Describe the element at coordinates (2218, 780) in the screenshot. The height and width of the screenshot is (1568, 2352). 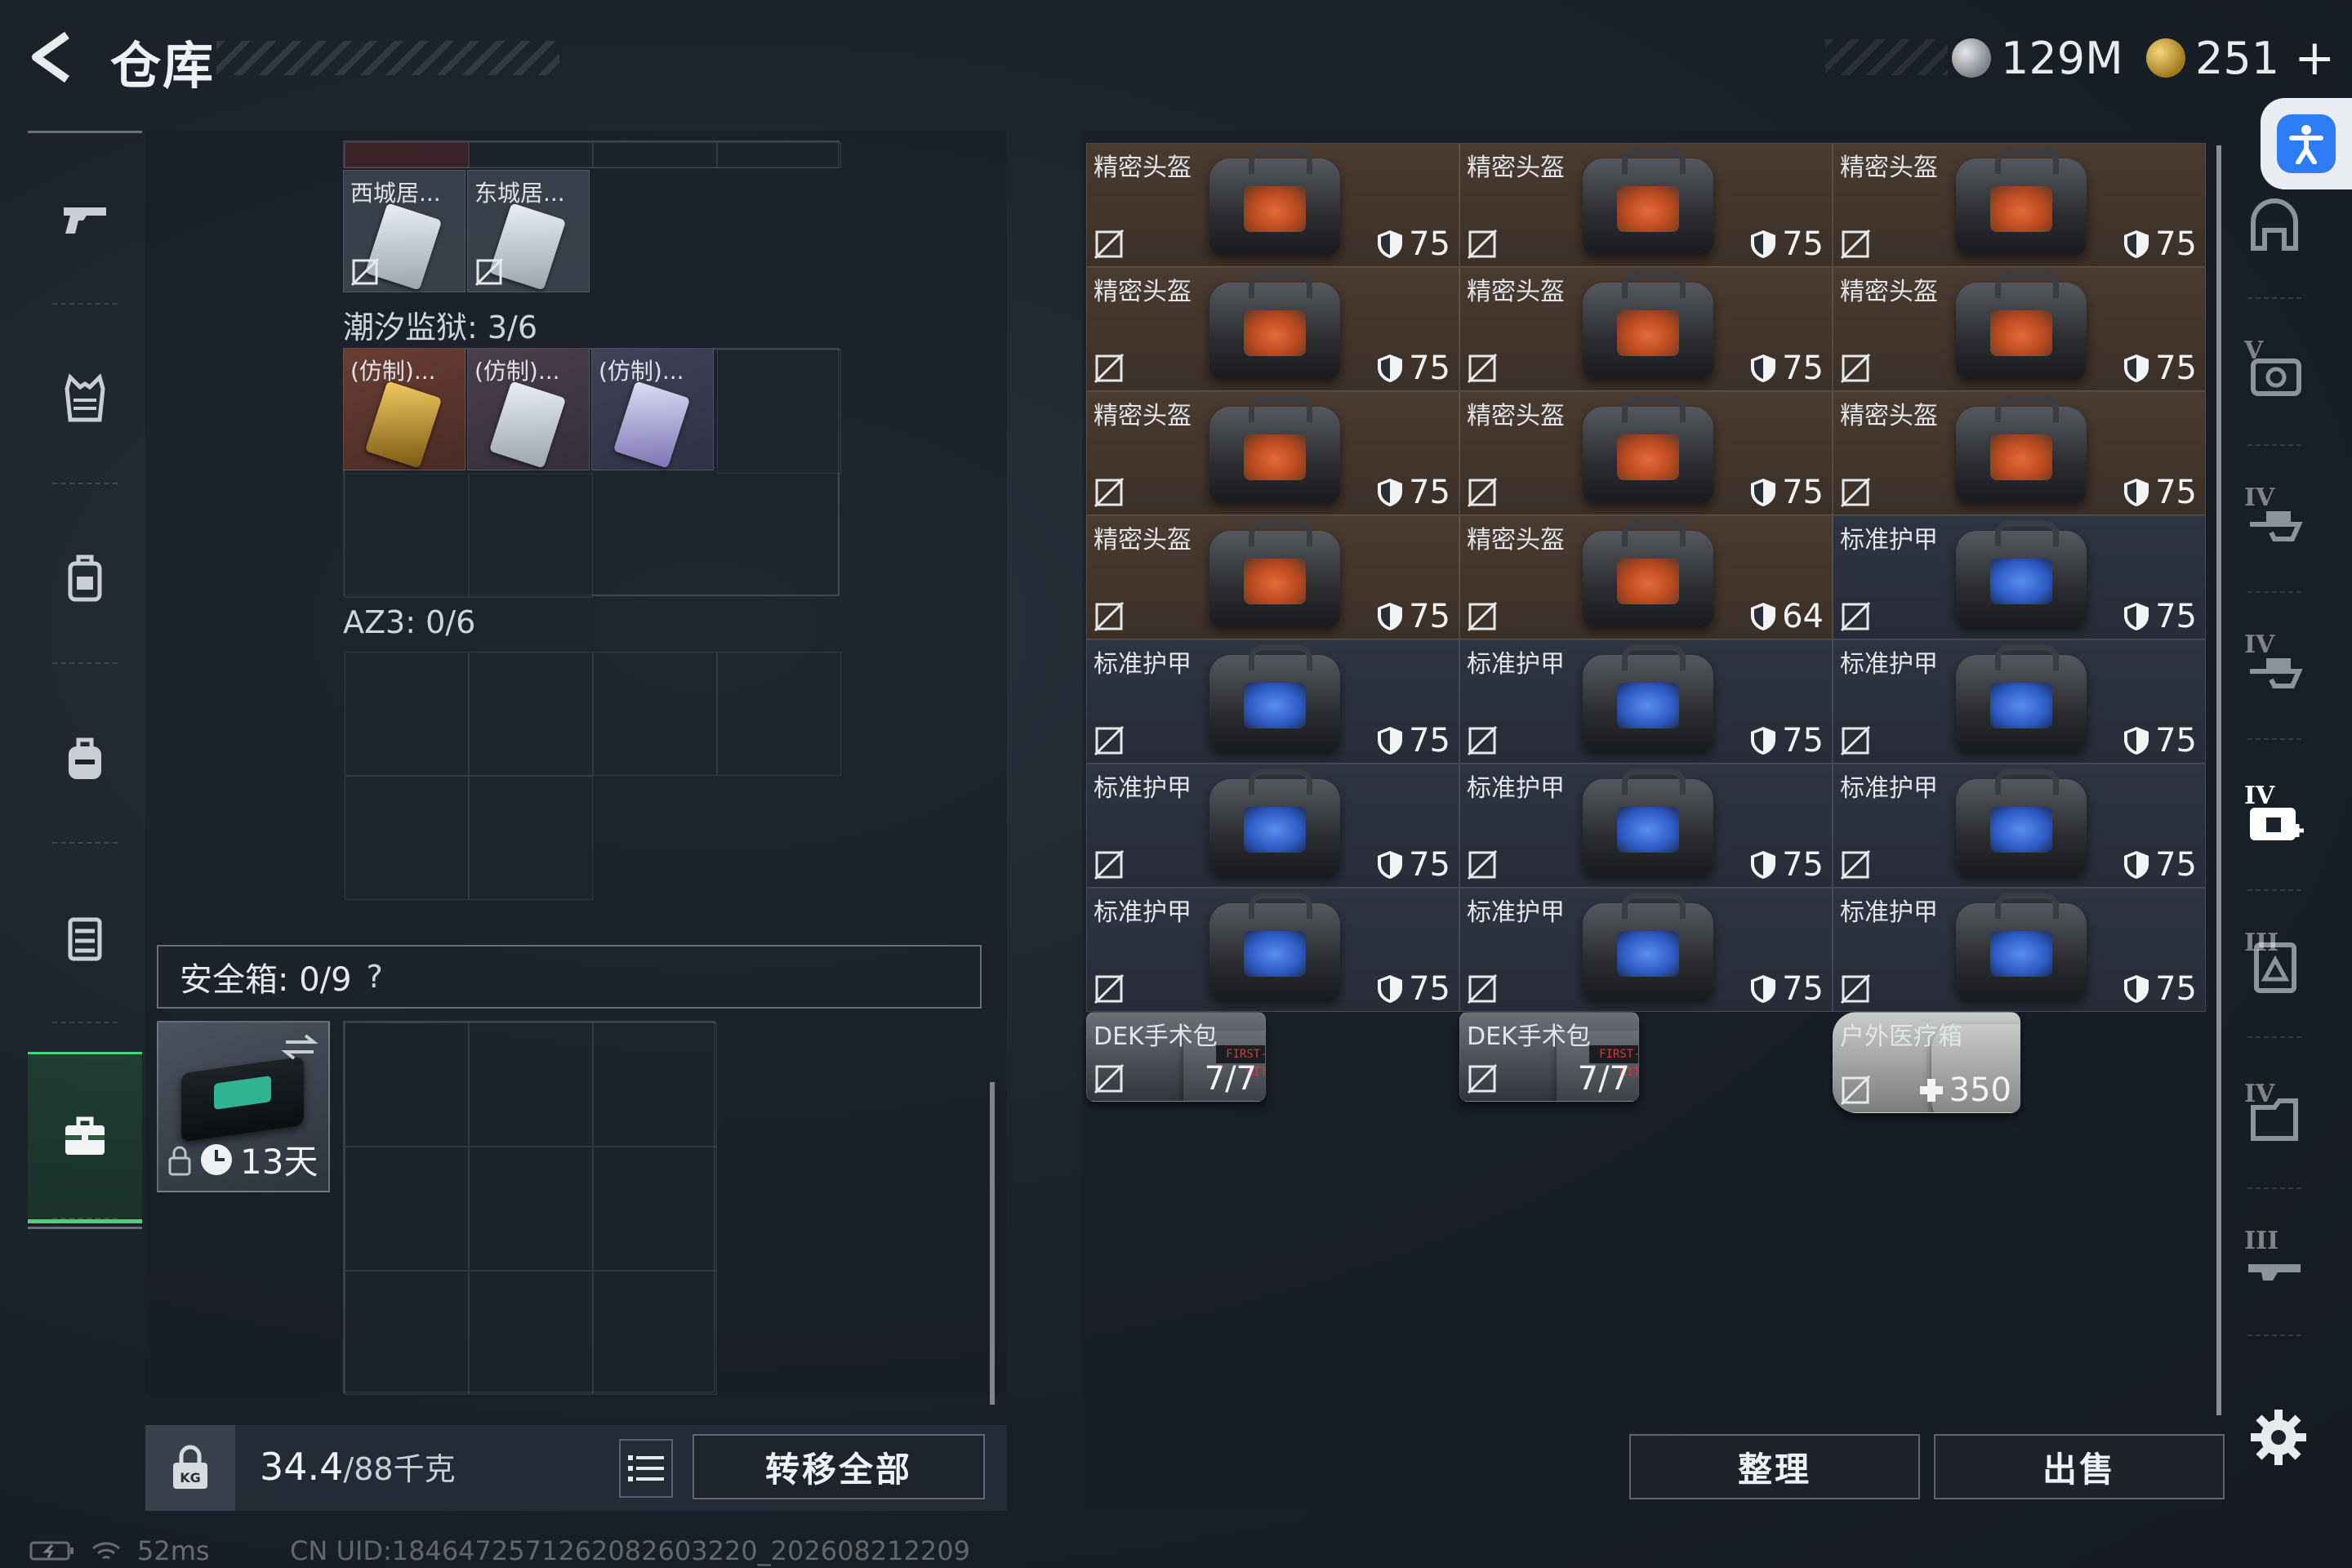
I see `storage-scrollbar` at that location.